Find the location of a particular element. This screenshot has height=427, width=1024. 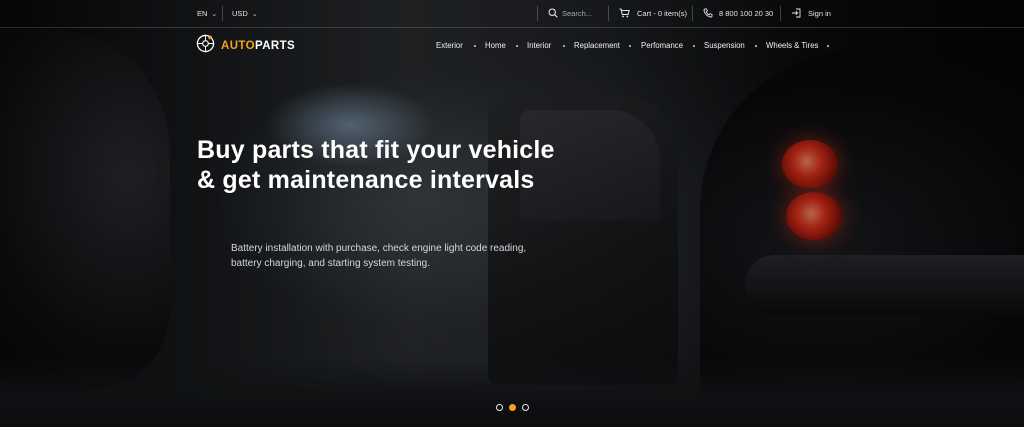

cart-button: Cart - 0 item(s) is located at coordinates (653, 13).